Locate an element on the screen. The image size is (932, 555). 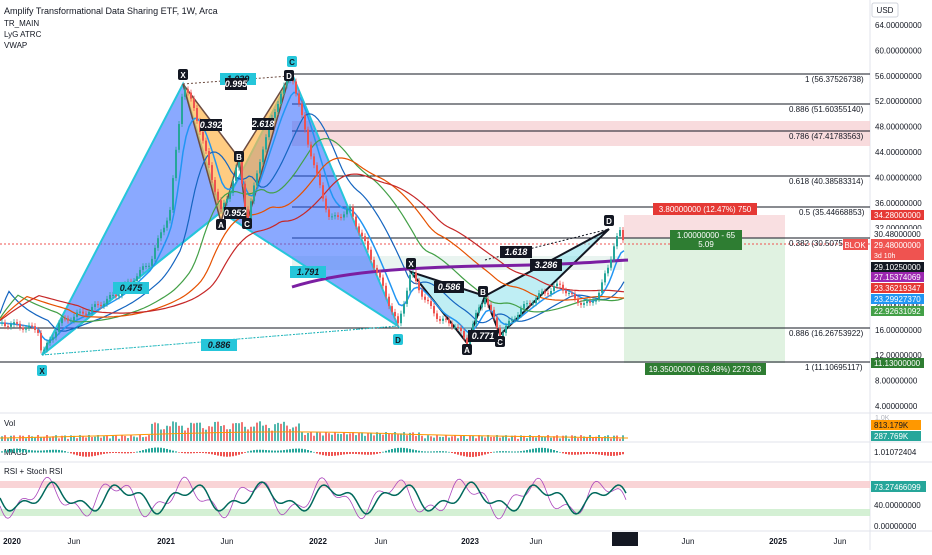
price-tick-12: 16.00000000 is located at coordinates (898, 330).